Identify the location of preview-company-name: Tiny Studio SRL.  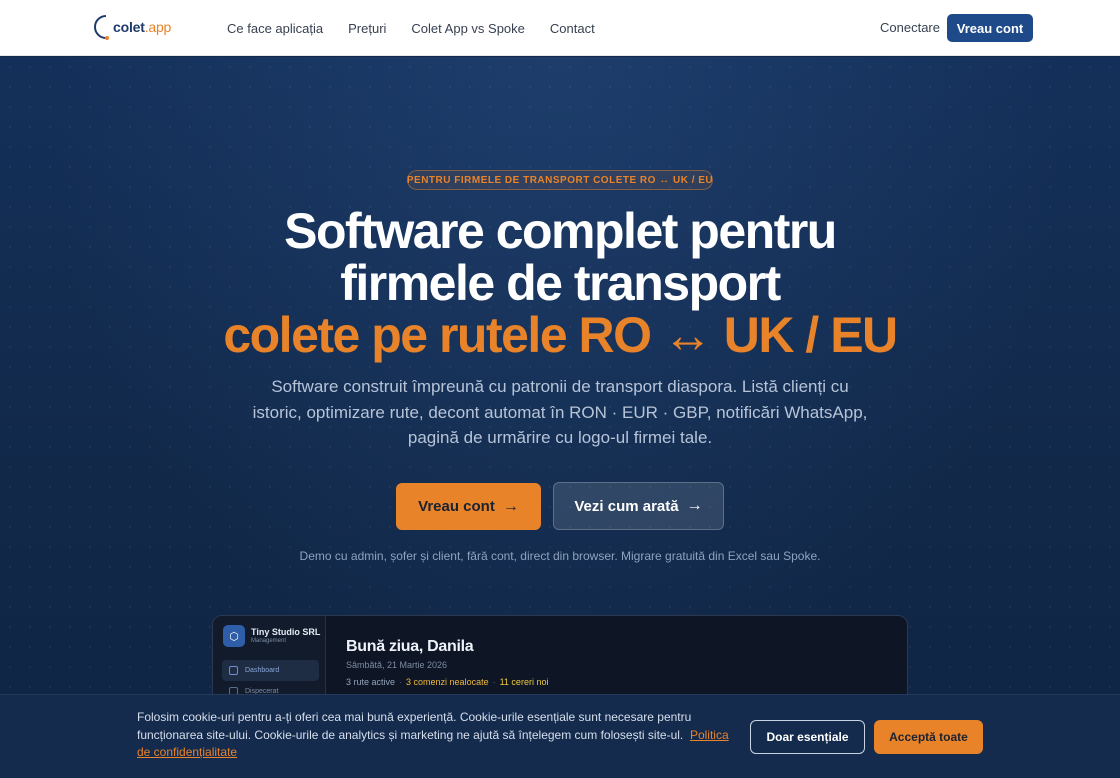
(286, 632).